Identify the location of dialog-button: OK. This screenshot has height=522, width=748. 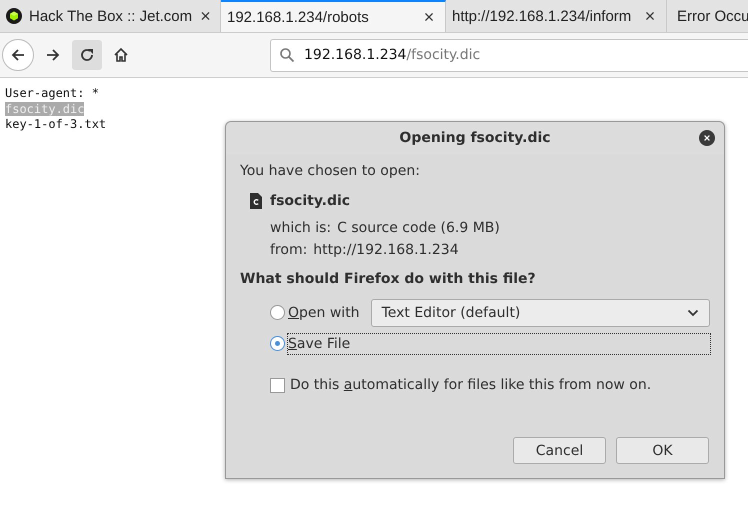
(662, 450).